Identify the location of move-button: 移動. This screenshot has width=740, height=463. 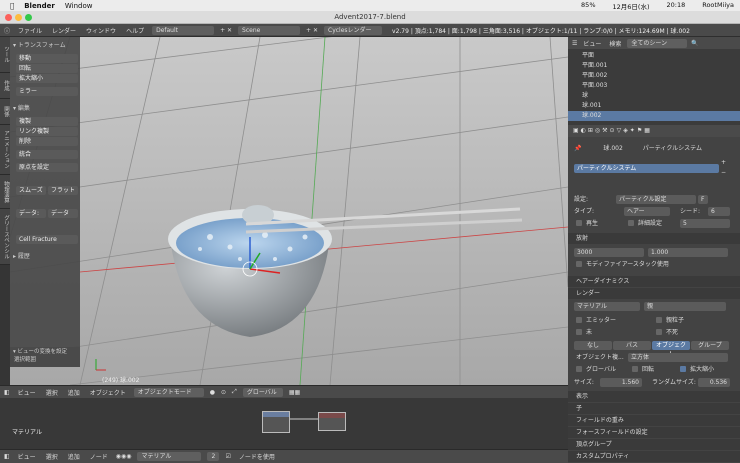
(47, 58).